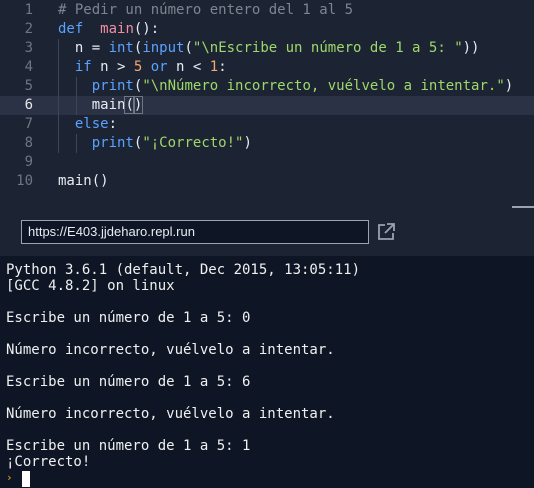 Image resolution: width=534 pixels, height=488 pixels. I want to click on open-in-new-tab-icon, so click(386, 232).